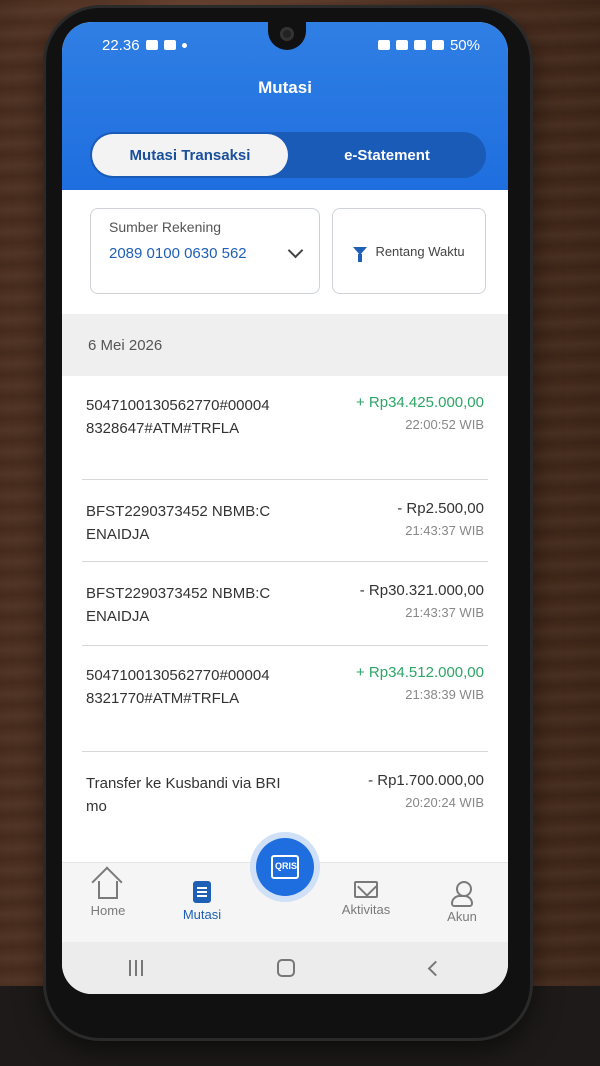 The height and width of the screenshot is (1066, 600). I want to click on vpn-icon, so click(383, 45).